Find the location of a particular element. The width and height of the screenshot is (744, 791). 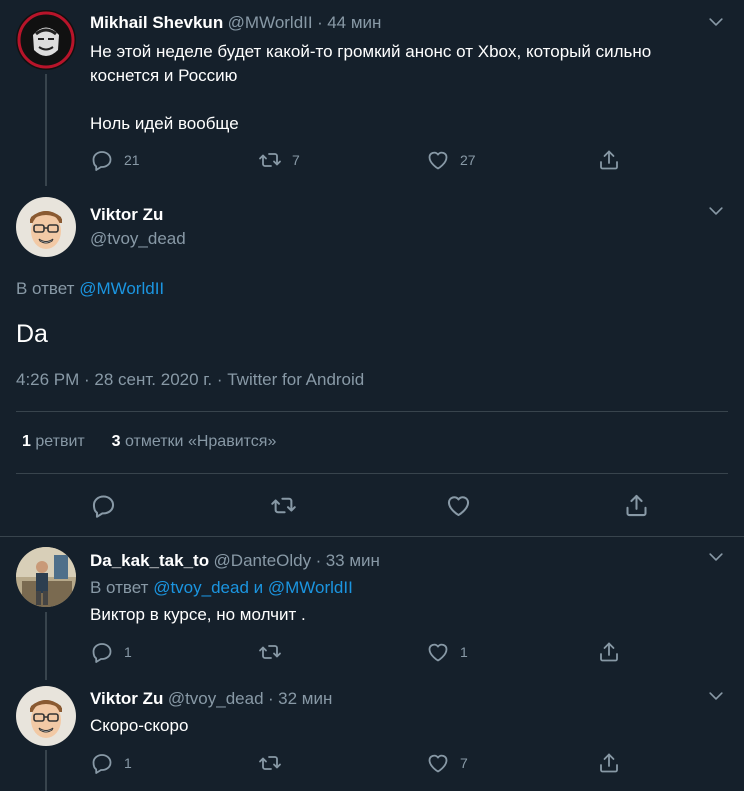

tweet-header: Da_kak_tak_to @DanteOldy · 33 мин is located at coordinates (235, 561).